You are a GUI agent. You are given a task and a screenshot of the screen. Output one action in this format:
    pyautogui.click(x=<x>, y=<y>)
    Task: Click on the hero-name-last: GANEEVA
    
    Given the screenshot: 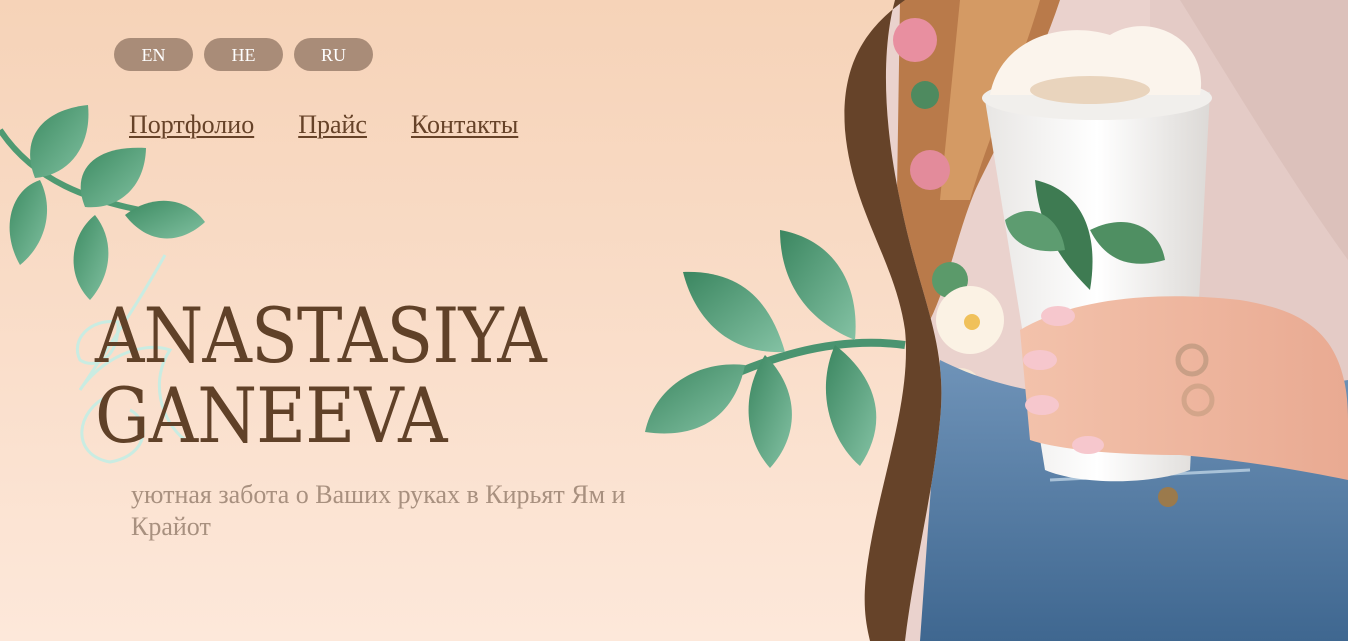 What is the action you would take?
    pyautogui.click(x=271, y=415)
    